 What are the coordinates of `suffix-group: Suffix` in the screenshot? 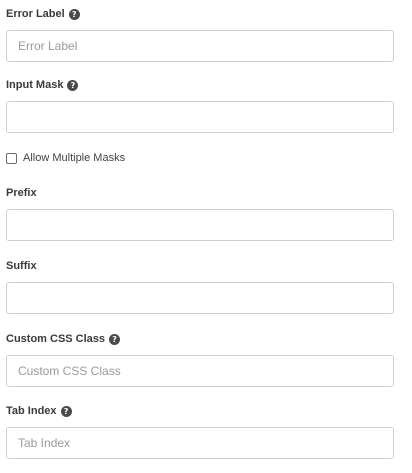 It's located at (200, 286).